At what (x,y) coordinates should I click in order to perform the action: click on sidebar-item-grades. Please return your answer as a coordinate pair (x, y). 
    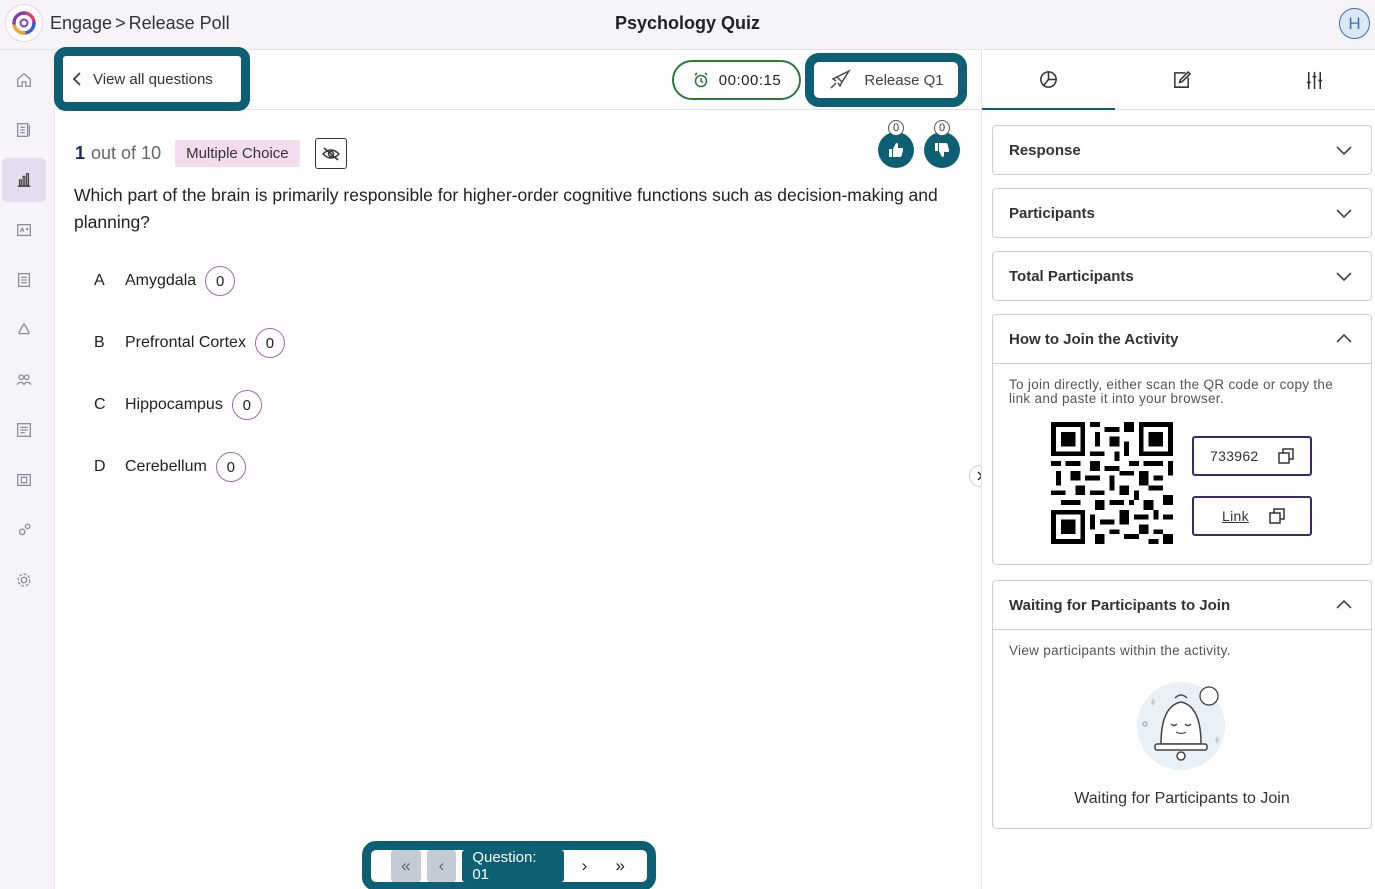
    Looking at the image, I should click on (24, 230).